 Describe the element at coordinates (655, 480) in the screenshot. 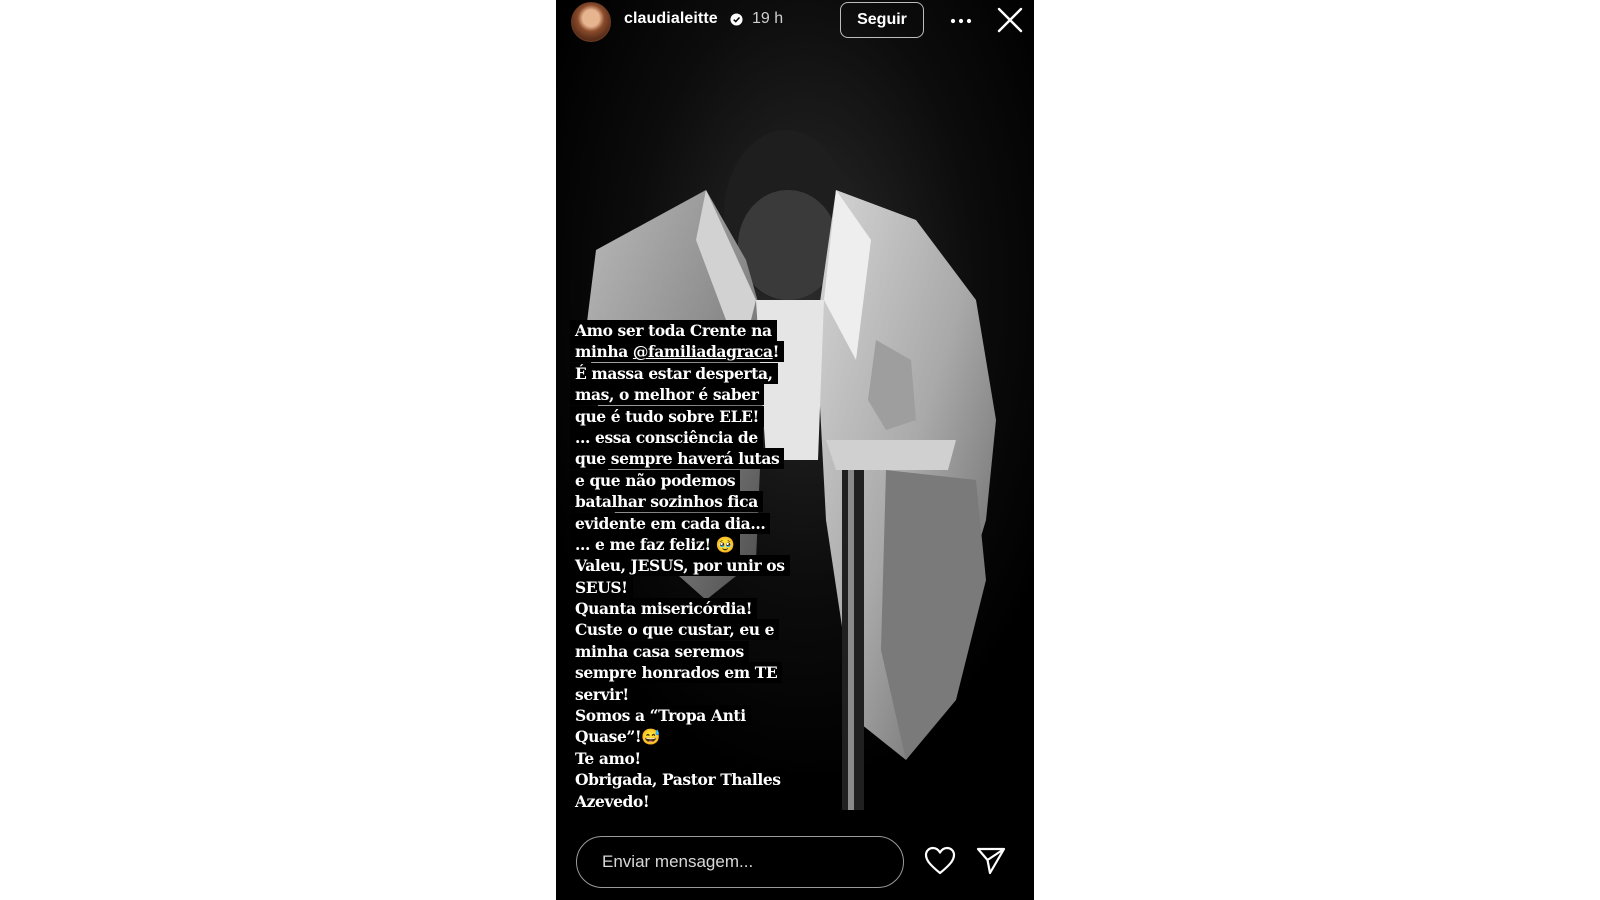

I see `caption-line: e que não podemos` at that location.